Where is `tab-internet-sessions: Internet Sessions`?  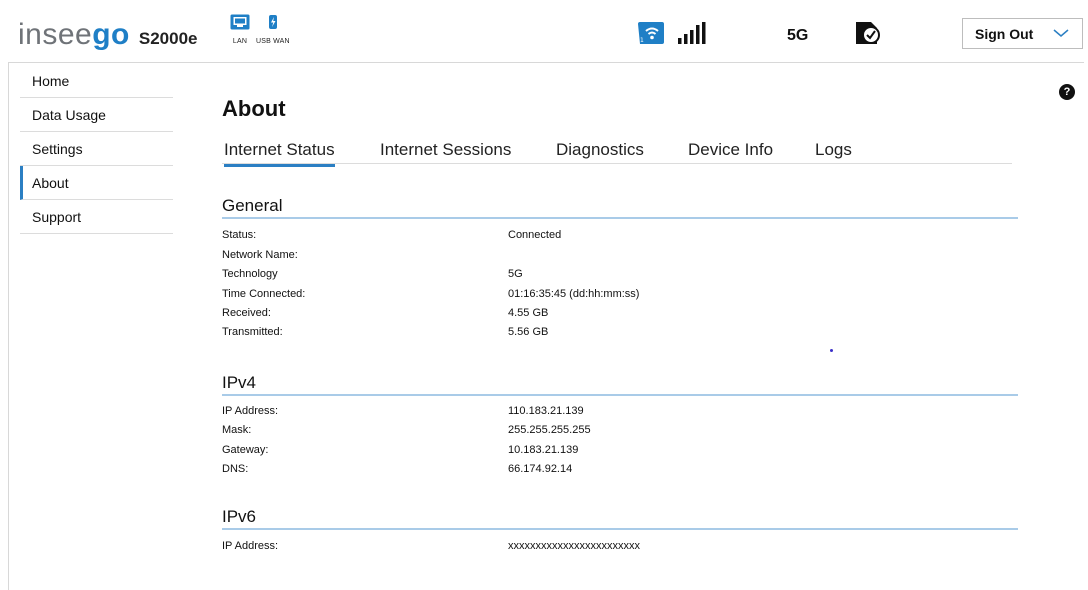
tab-internet-sessions: Internet Sessions is located at coordinates (445, 152).